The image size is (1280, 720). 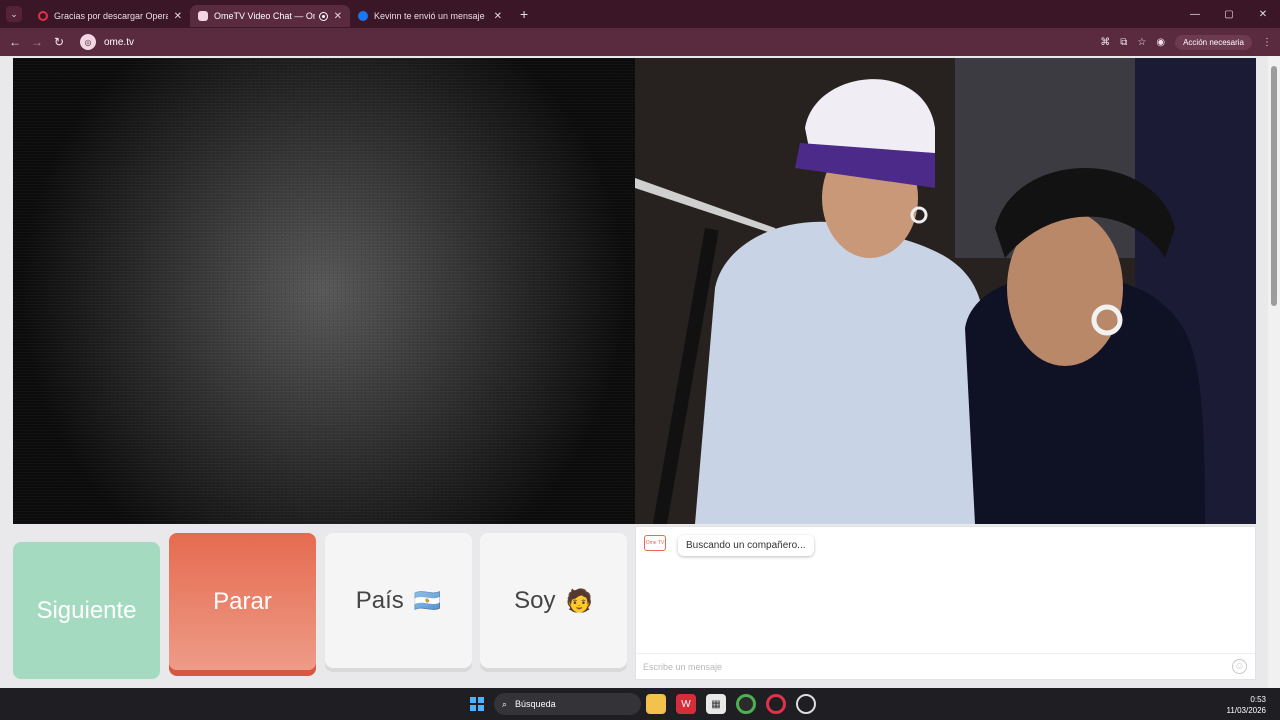 What do you see at coordinates (933, 666) in the screenshot?
I see `message-input` at bounding box center [933, 666].